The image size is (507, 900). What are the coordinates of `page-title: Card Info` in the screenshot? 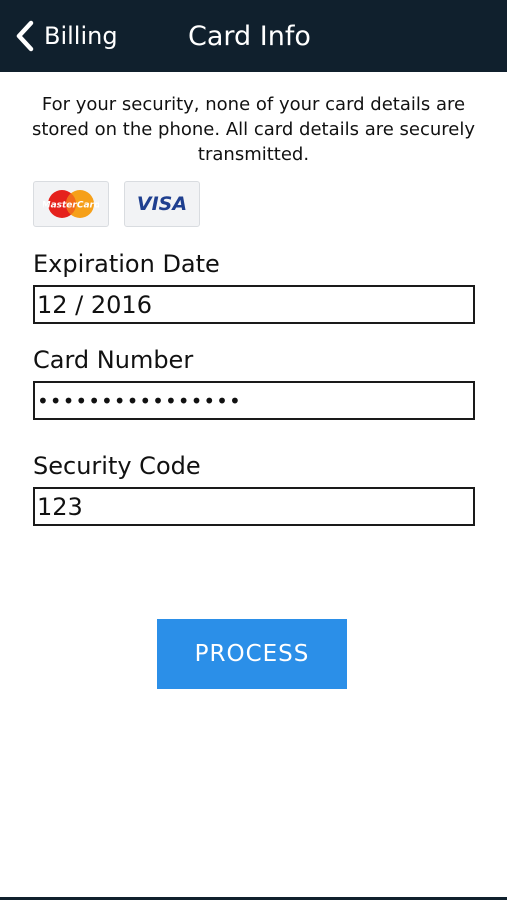 It's located at (249, 36).